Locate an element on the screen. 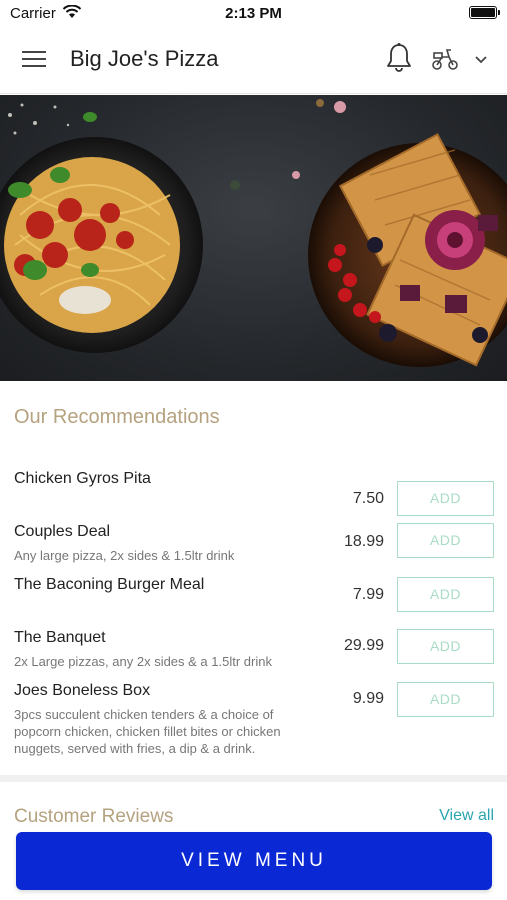 The width and height of the screenshot is (507, 900). page-title: Big Joe's Pizza is located at coordinates (144, 58).